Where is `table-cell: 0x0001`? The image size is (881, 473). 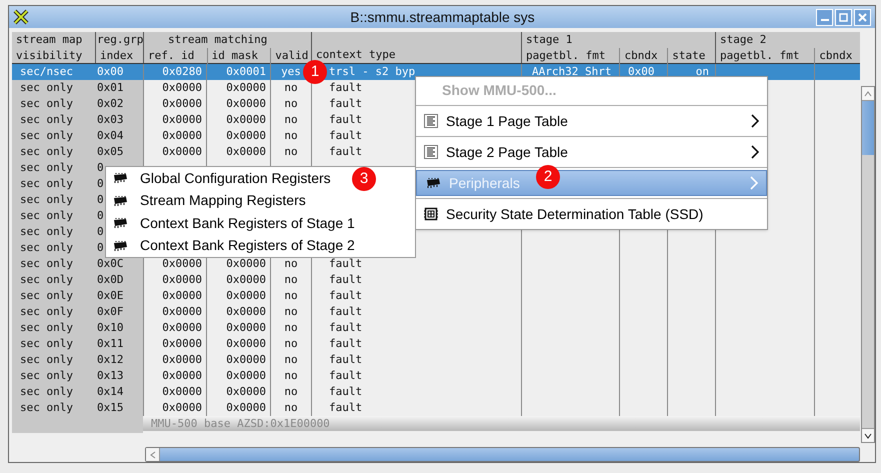 table-cell: 0x0001 is located at coordinates (246, 72).